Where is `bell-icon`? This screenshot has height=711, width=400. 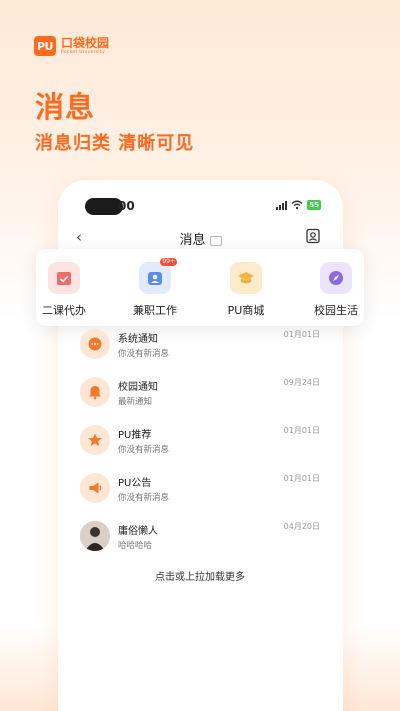
bell-icon is located at coordinates (95, 392).